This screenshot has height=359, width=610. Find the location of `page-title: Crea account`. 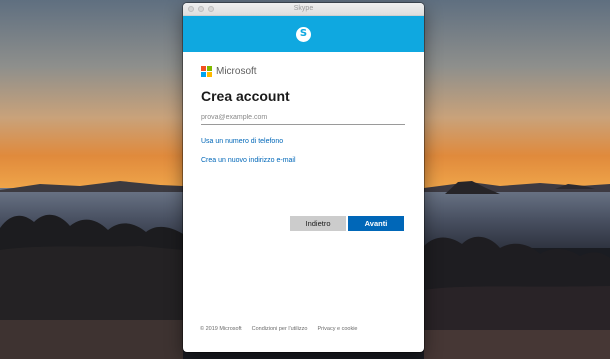

page-title: Crea account is located at coordinates (245, 96).